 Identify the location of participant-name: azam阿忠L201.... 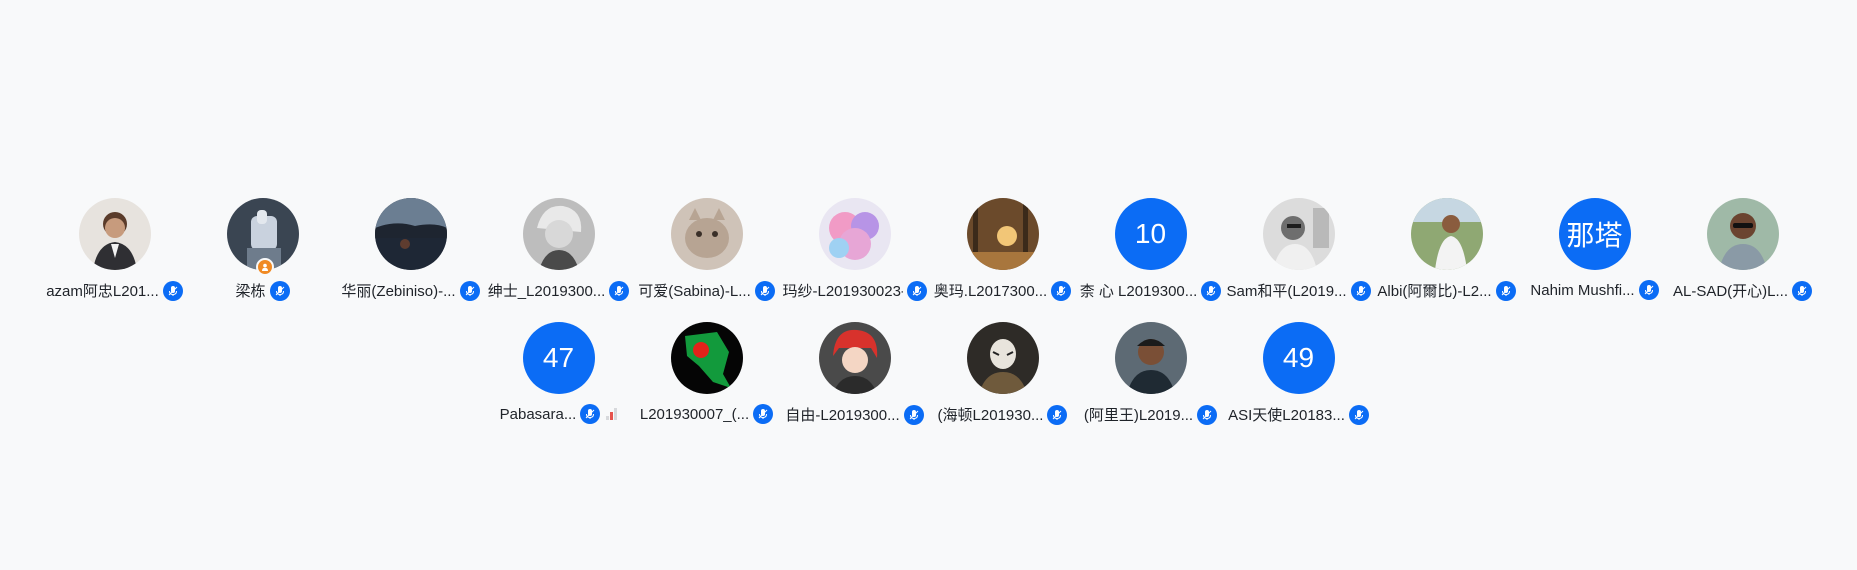
(102, 291).